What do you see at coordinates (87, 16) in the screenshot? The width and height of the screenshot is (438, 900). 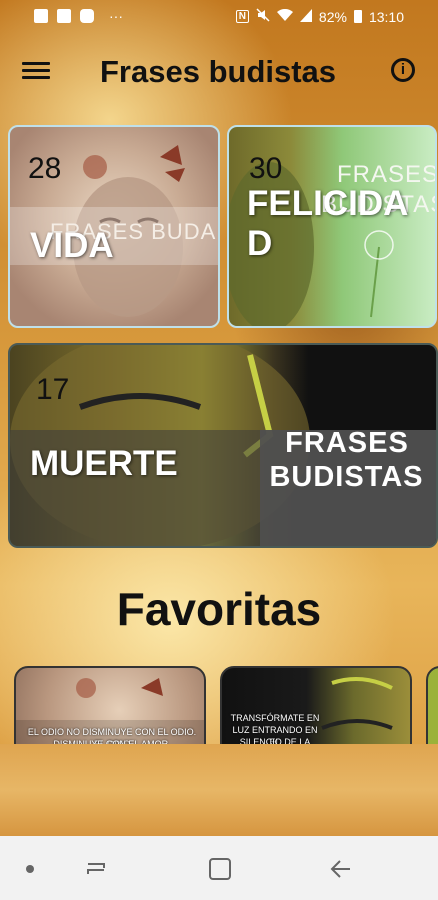 I see `app-icon` at bounding box center [87, 16].